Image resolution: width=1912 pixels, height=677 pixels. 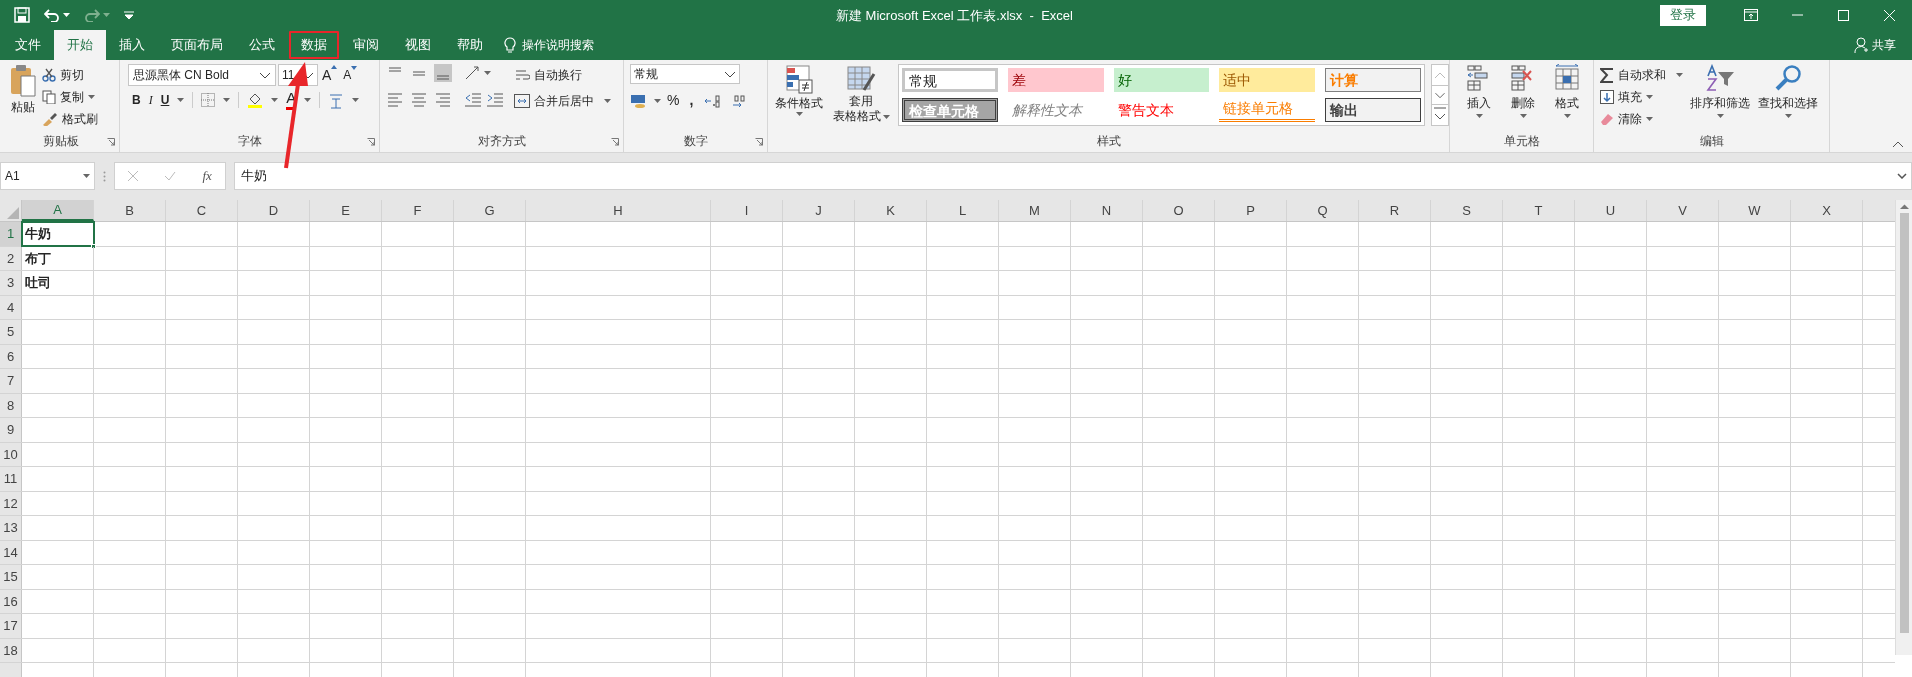 What do you see at coordinates (11, 405) in the screenshot?
I see `row-header: 8` at bounding box center [11, 405].